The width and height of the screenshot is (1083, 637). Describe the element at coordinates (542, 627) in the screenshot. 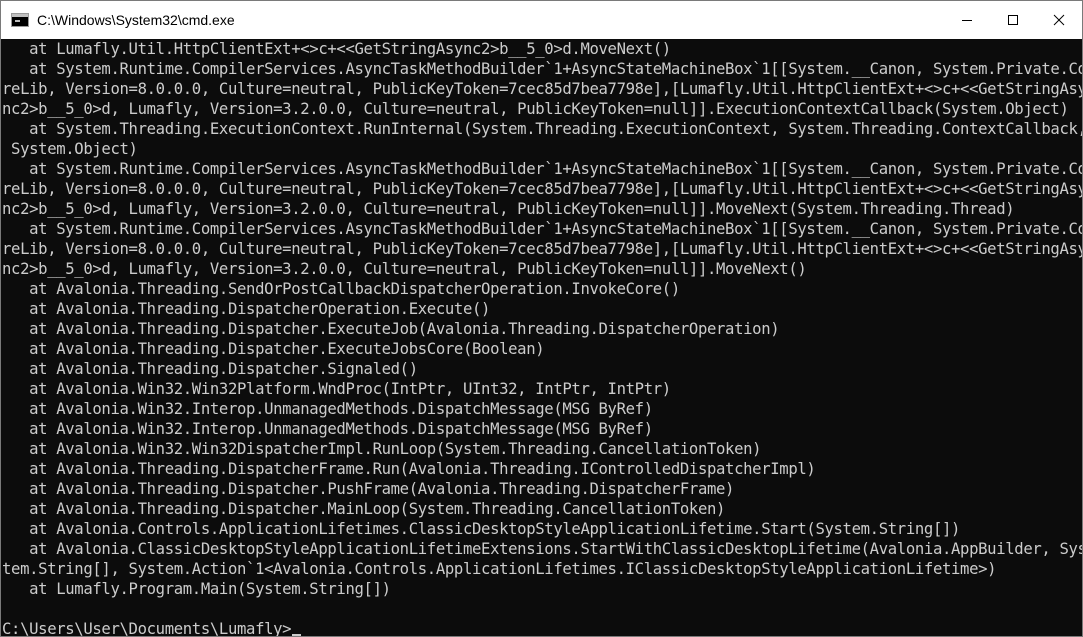

I see `prompt-line: C:\Users\User\Documents\Lumafly>` at that location.